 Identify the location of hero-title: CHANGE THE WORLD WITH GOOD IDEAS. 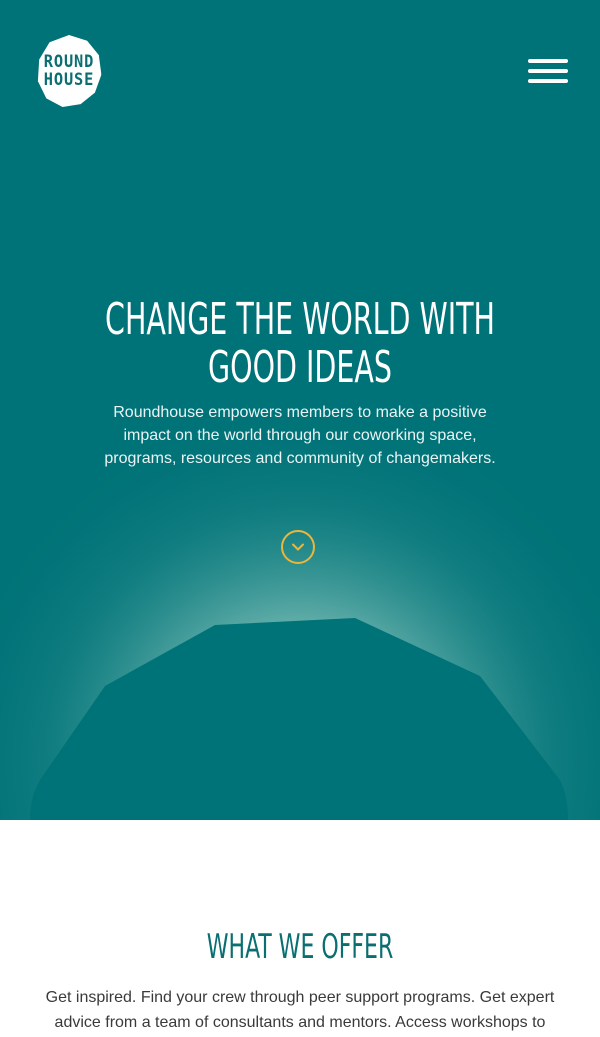
(300, 343).